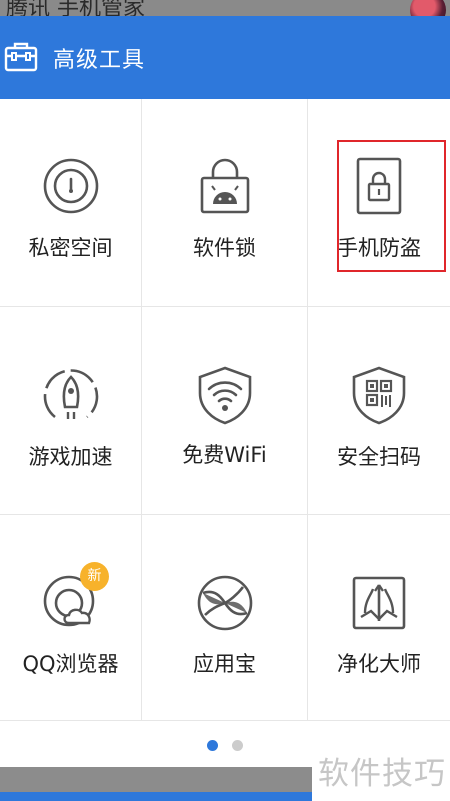 This screenshot has height=801, width=450. Describe the element at coordinates (428, 8) in the screenshot. I see `avatar` at that location.